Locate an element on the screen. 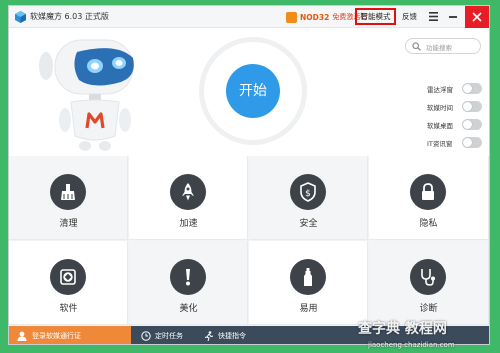  rocket-icon-glyph is located at coordinates (188, 192).